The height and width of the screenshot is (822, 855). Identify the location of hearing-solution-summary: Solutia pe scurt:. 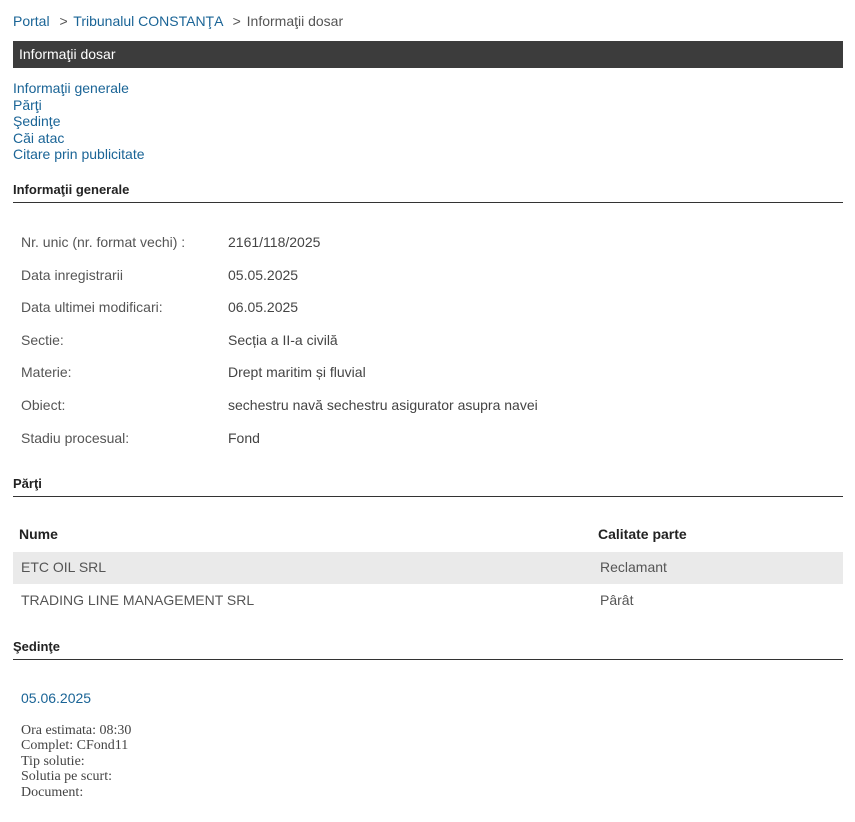
(66, 777).